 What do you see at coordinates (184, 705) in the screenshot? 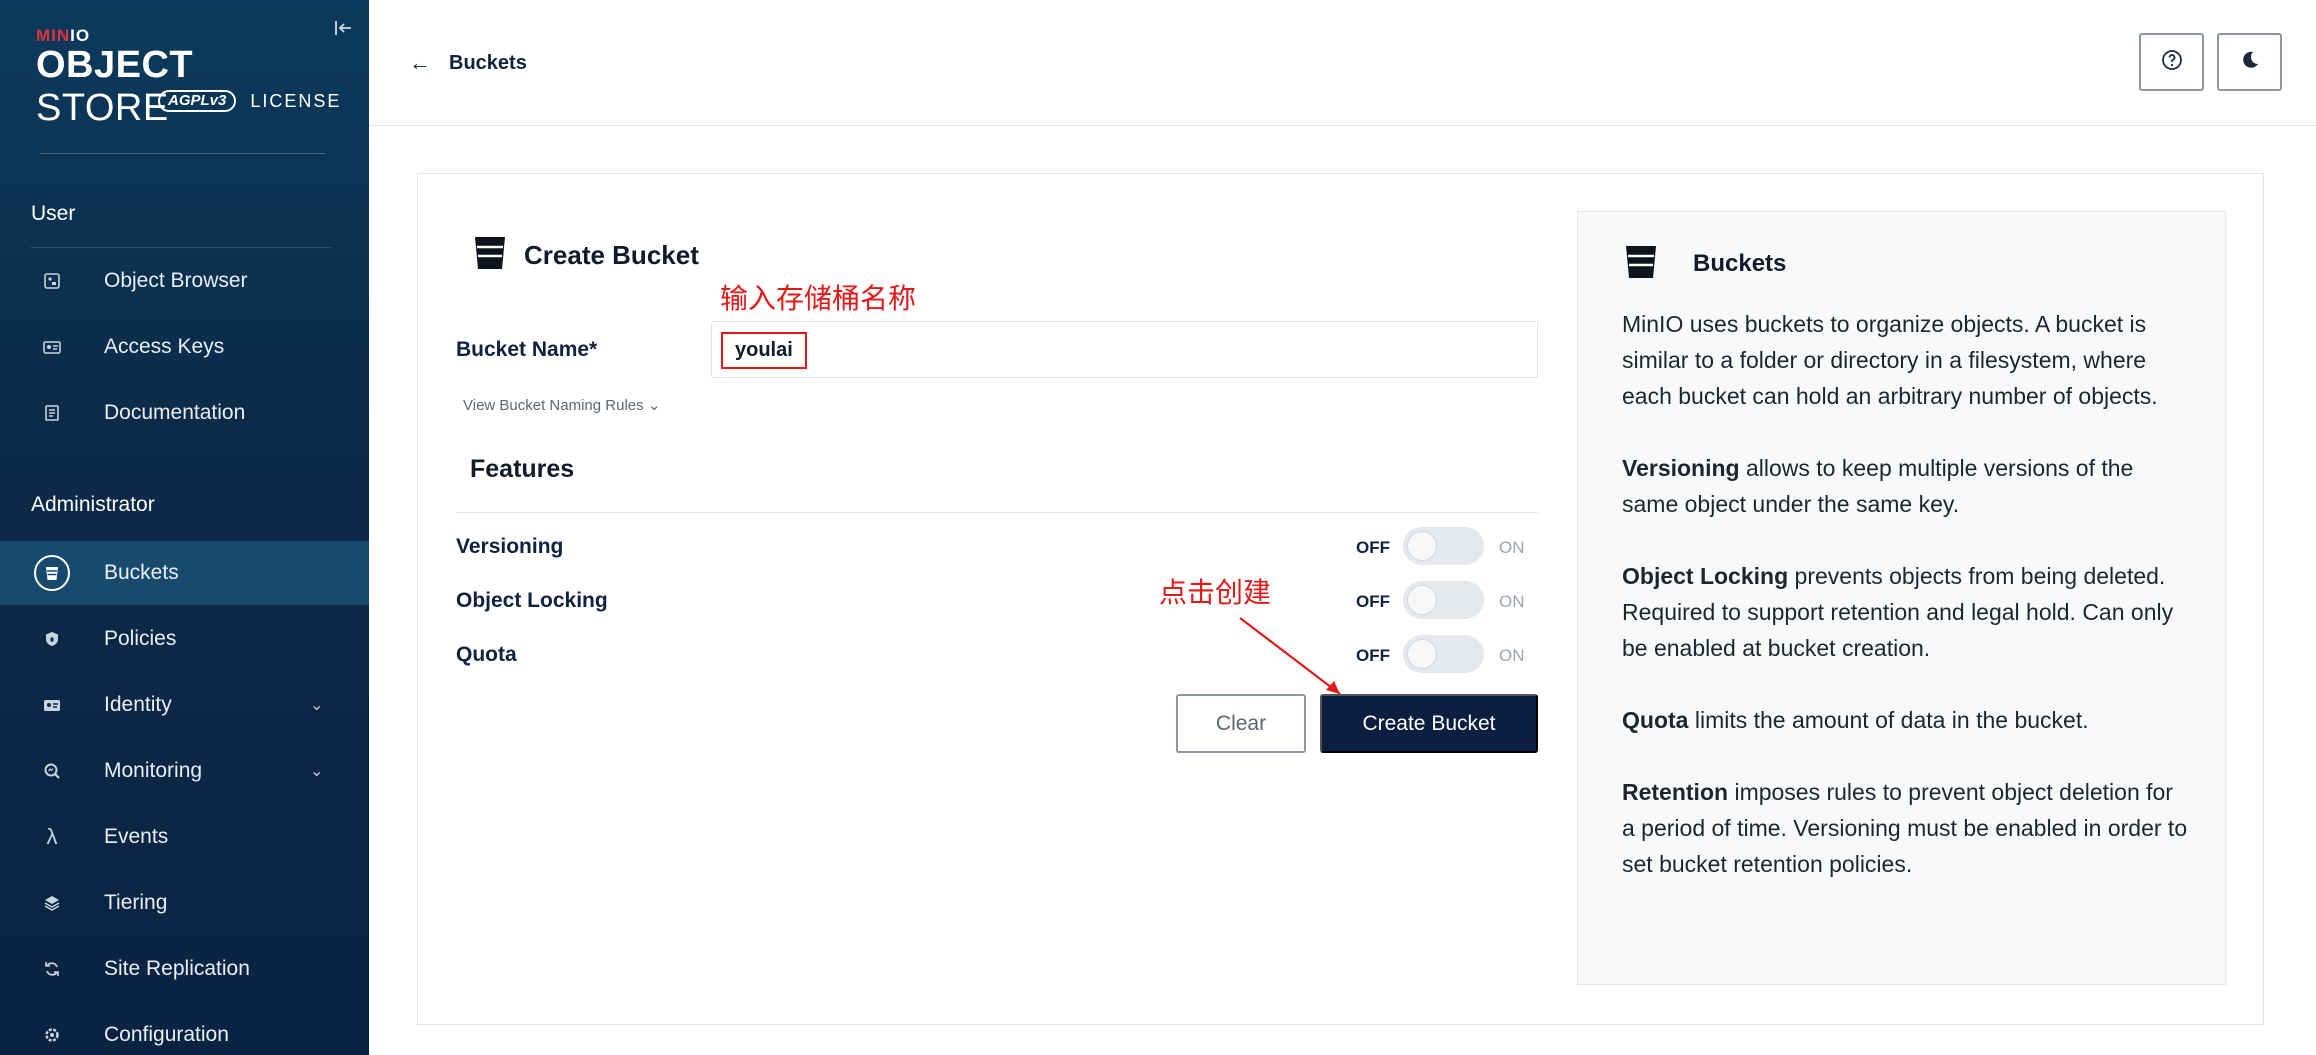
I see `sidebar-item-identity: Identity ⌄` at bounding box center [184, 705].